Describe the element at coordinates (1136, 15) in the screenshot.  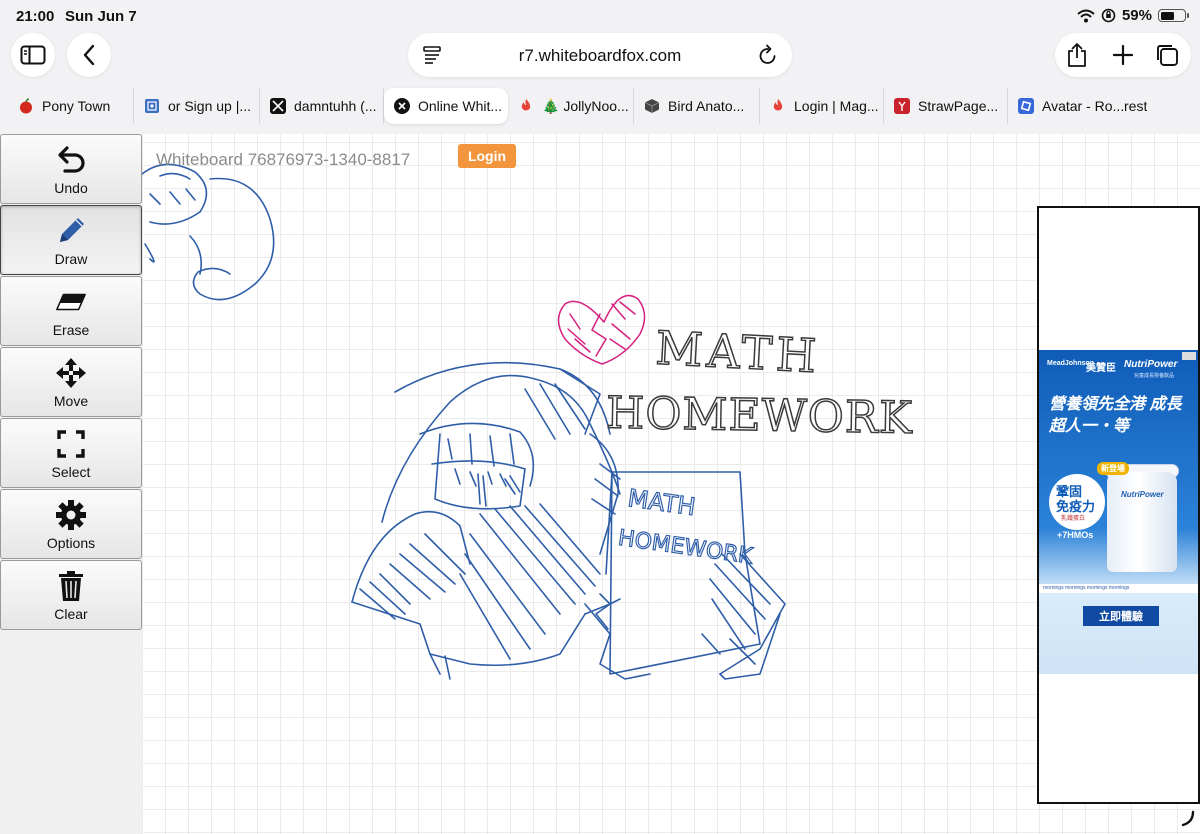
I see `battery-percent: 59%` at that location.